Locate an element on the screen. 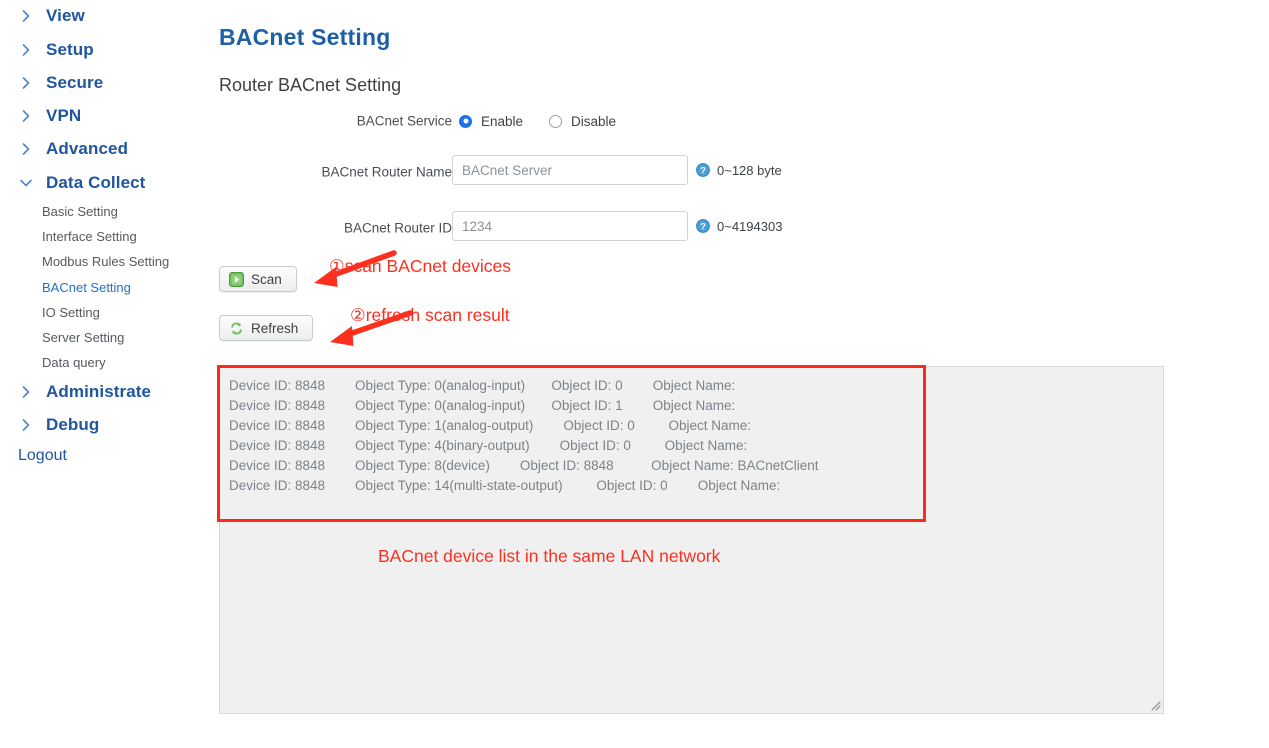  sidebar-subitem-basic-setting: Basic Setting is located at coordinates (80, 211).